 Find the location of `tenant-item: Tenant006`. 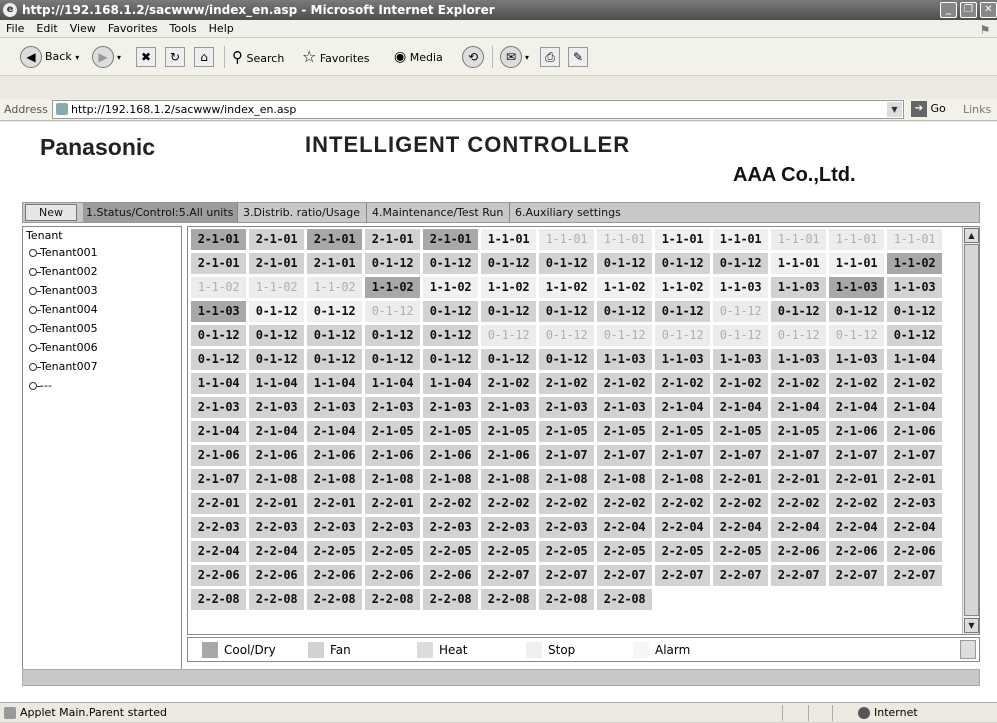

tenant-item: Tenant006 is located at coordinates (63, 349).